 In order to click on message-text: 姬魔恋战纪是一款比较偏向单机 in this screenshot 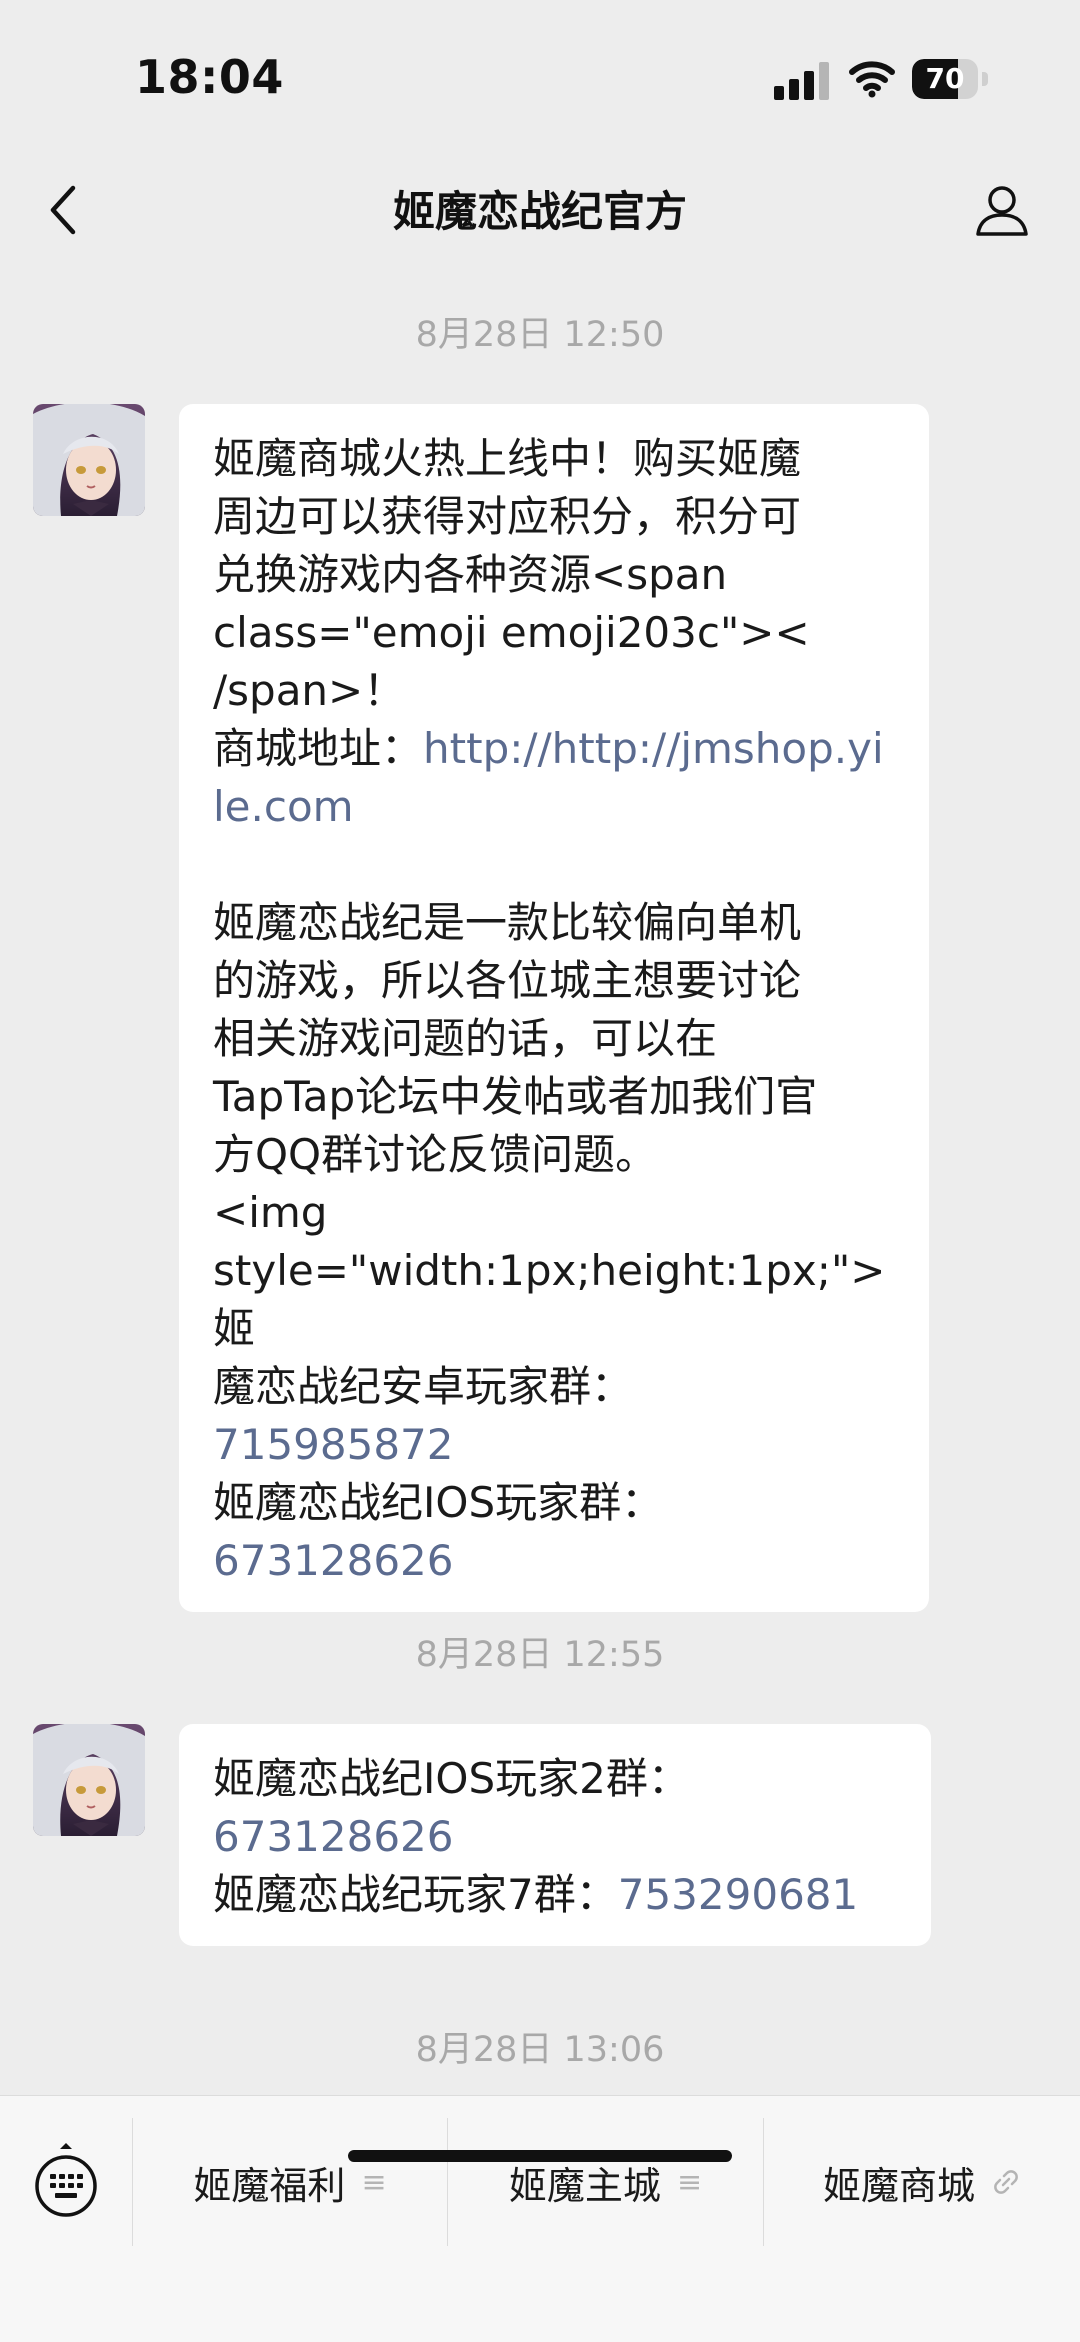, I will do `click(507, 922)`.